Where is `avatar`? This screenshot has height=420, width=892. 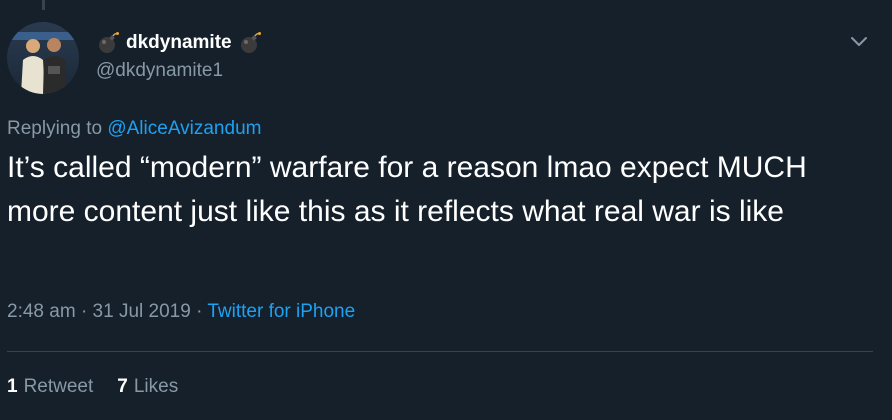
avatar is located at coordinates (43, 58).